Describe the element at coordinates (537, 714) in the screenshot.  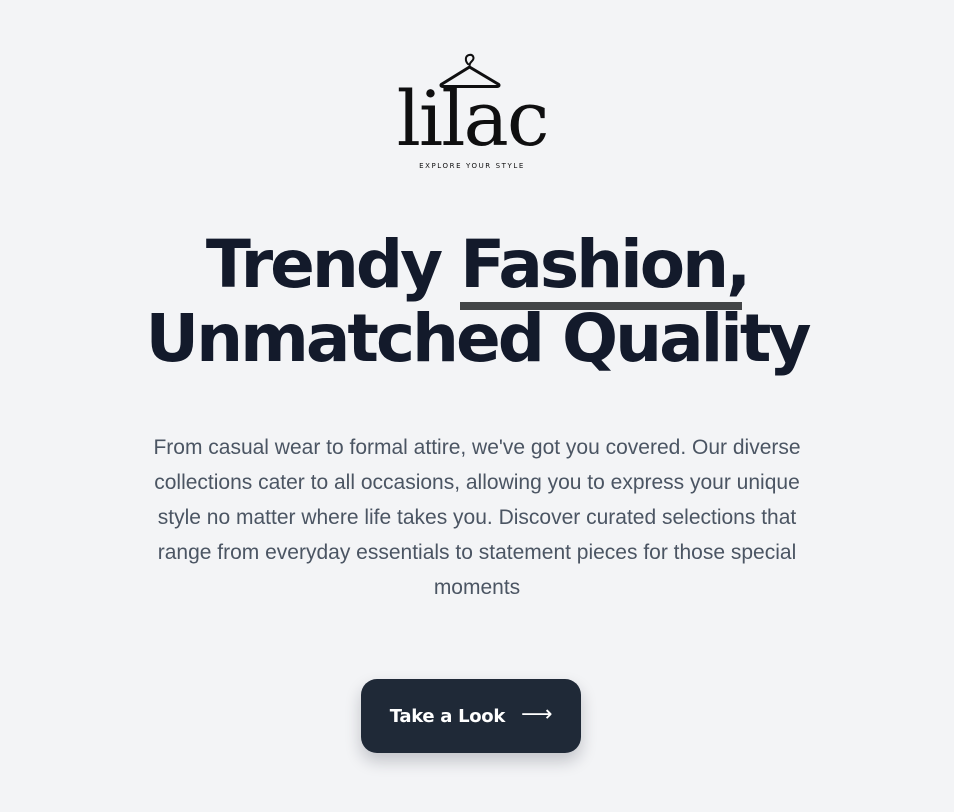
I see `arrow-right-icon: ⟶` at that location.